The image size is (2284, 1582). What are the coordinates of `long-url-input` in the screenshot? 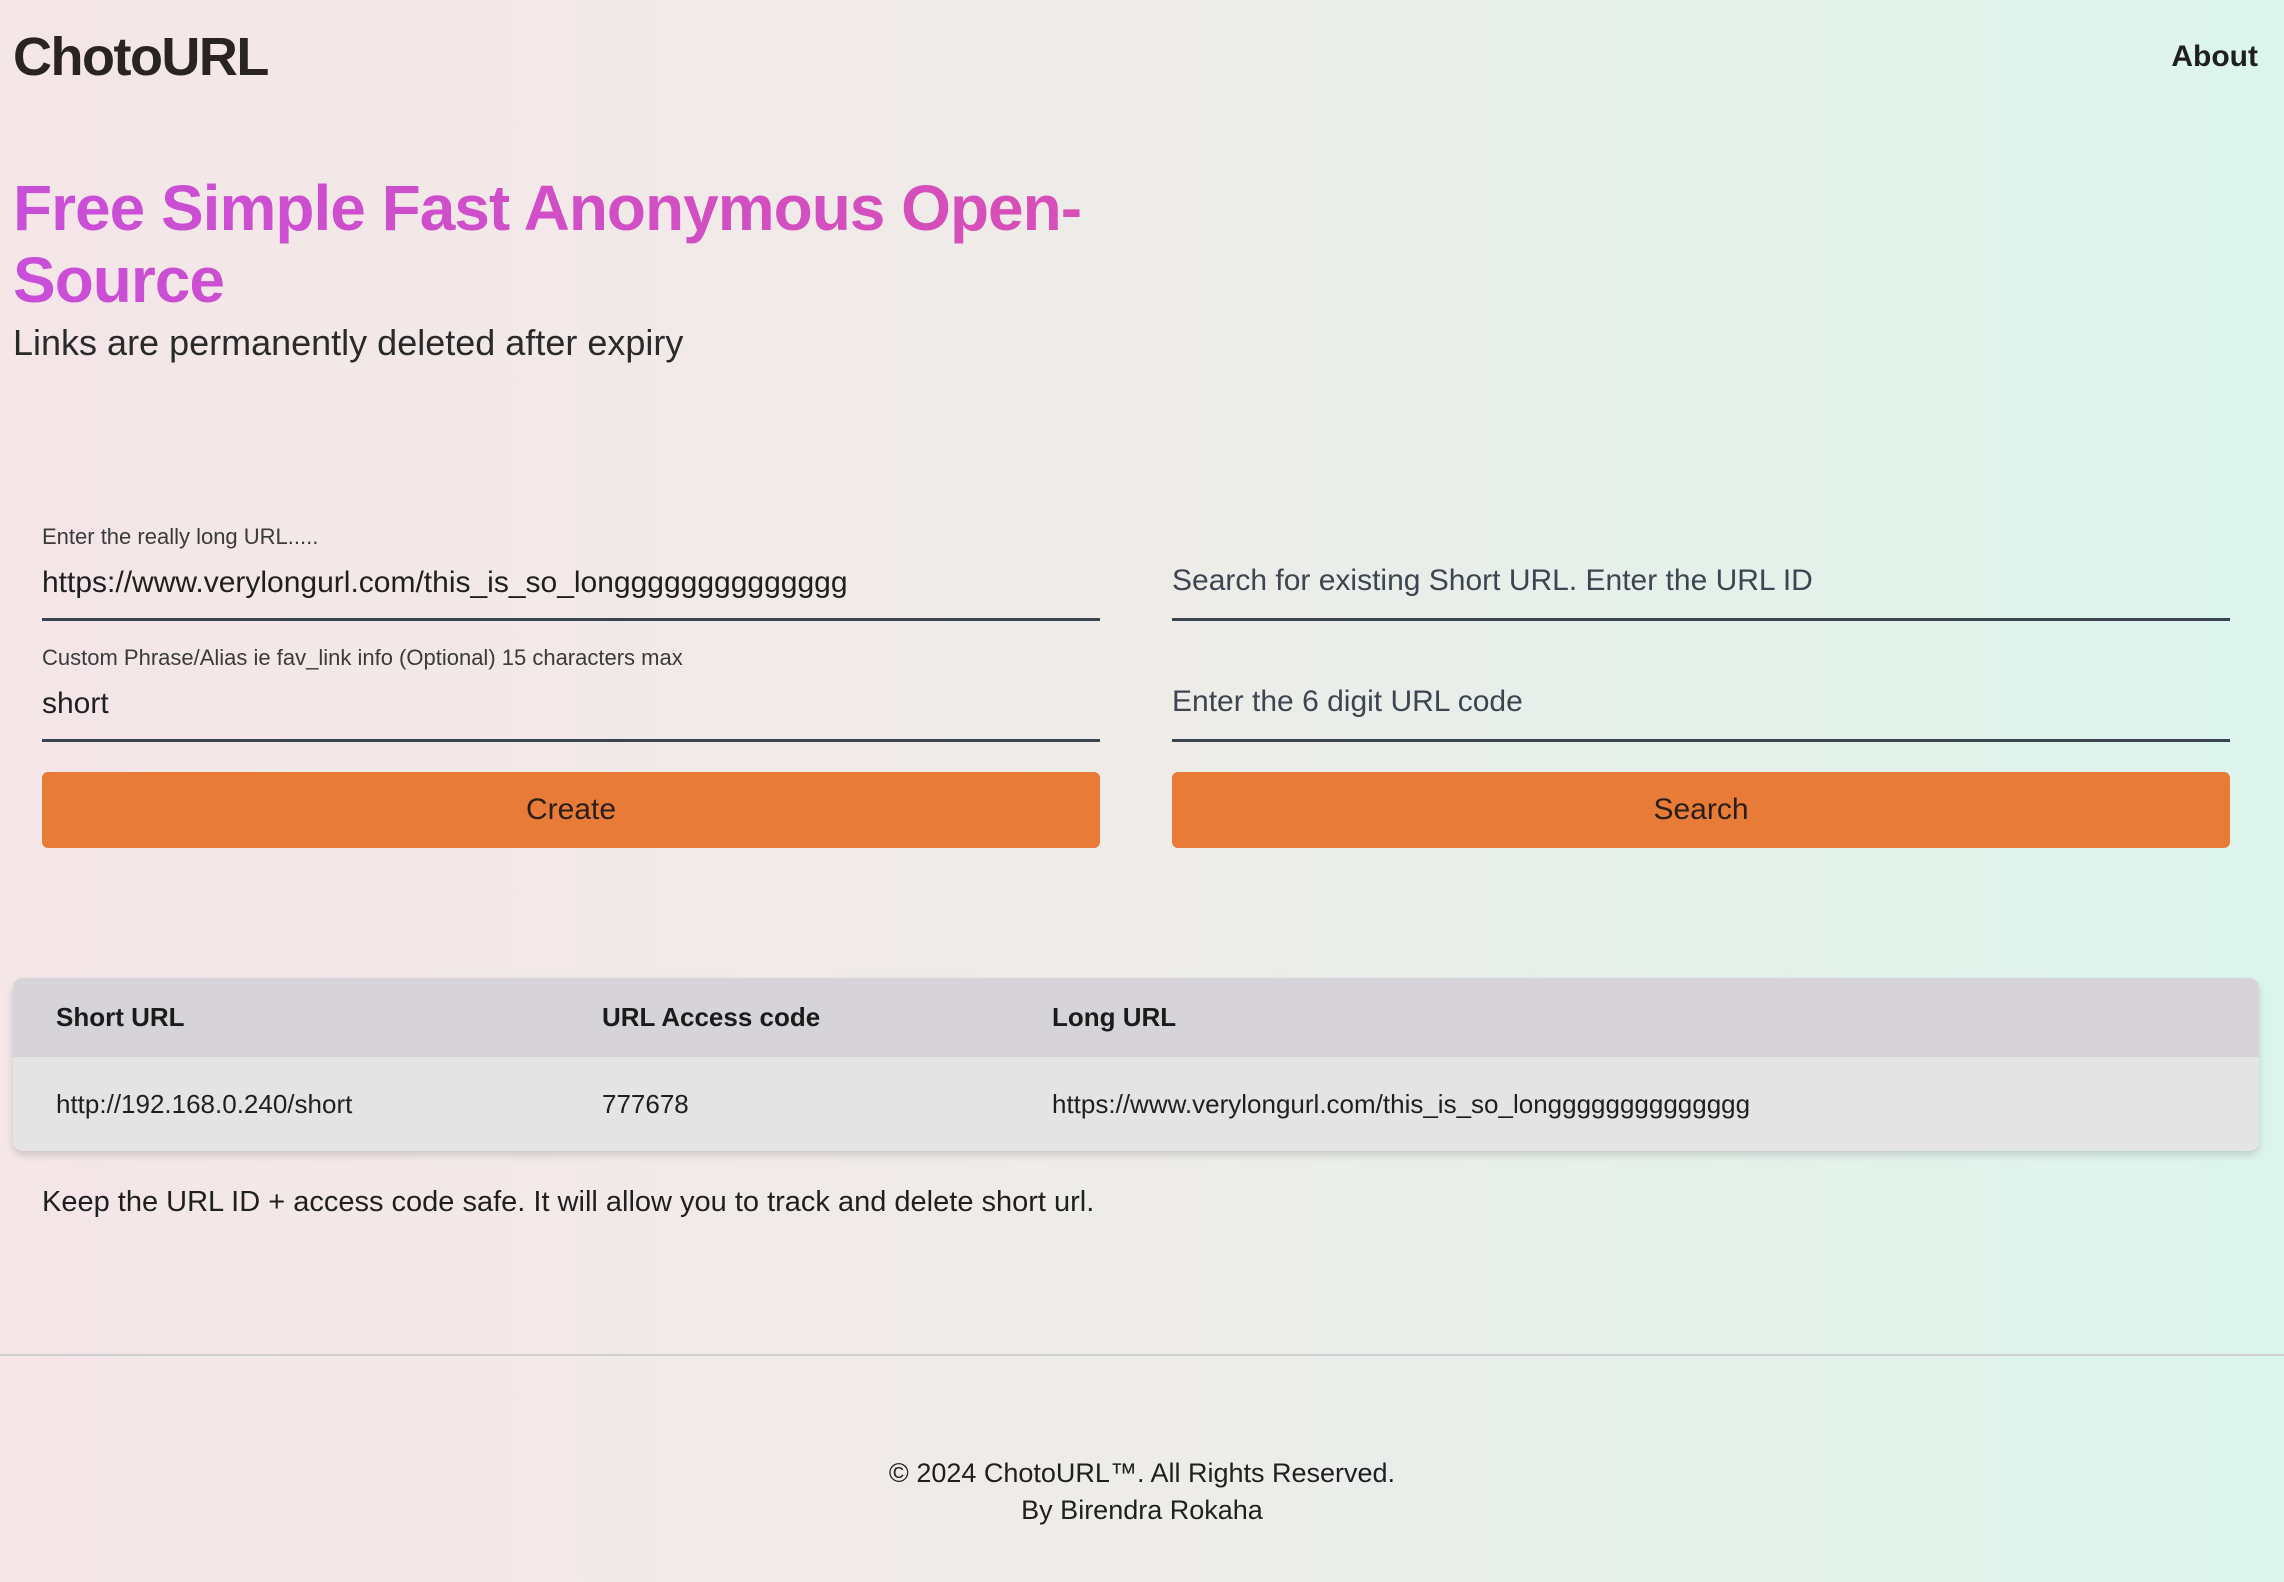 It's located at (571, 583).